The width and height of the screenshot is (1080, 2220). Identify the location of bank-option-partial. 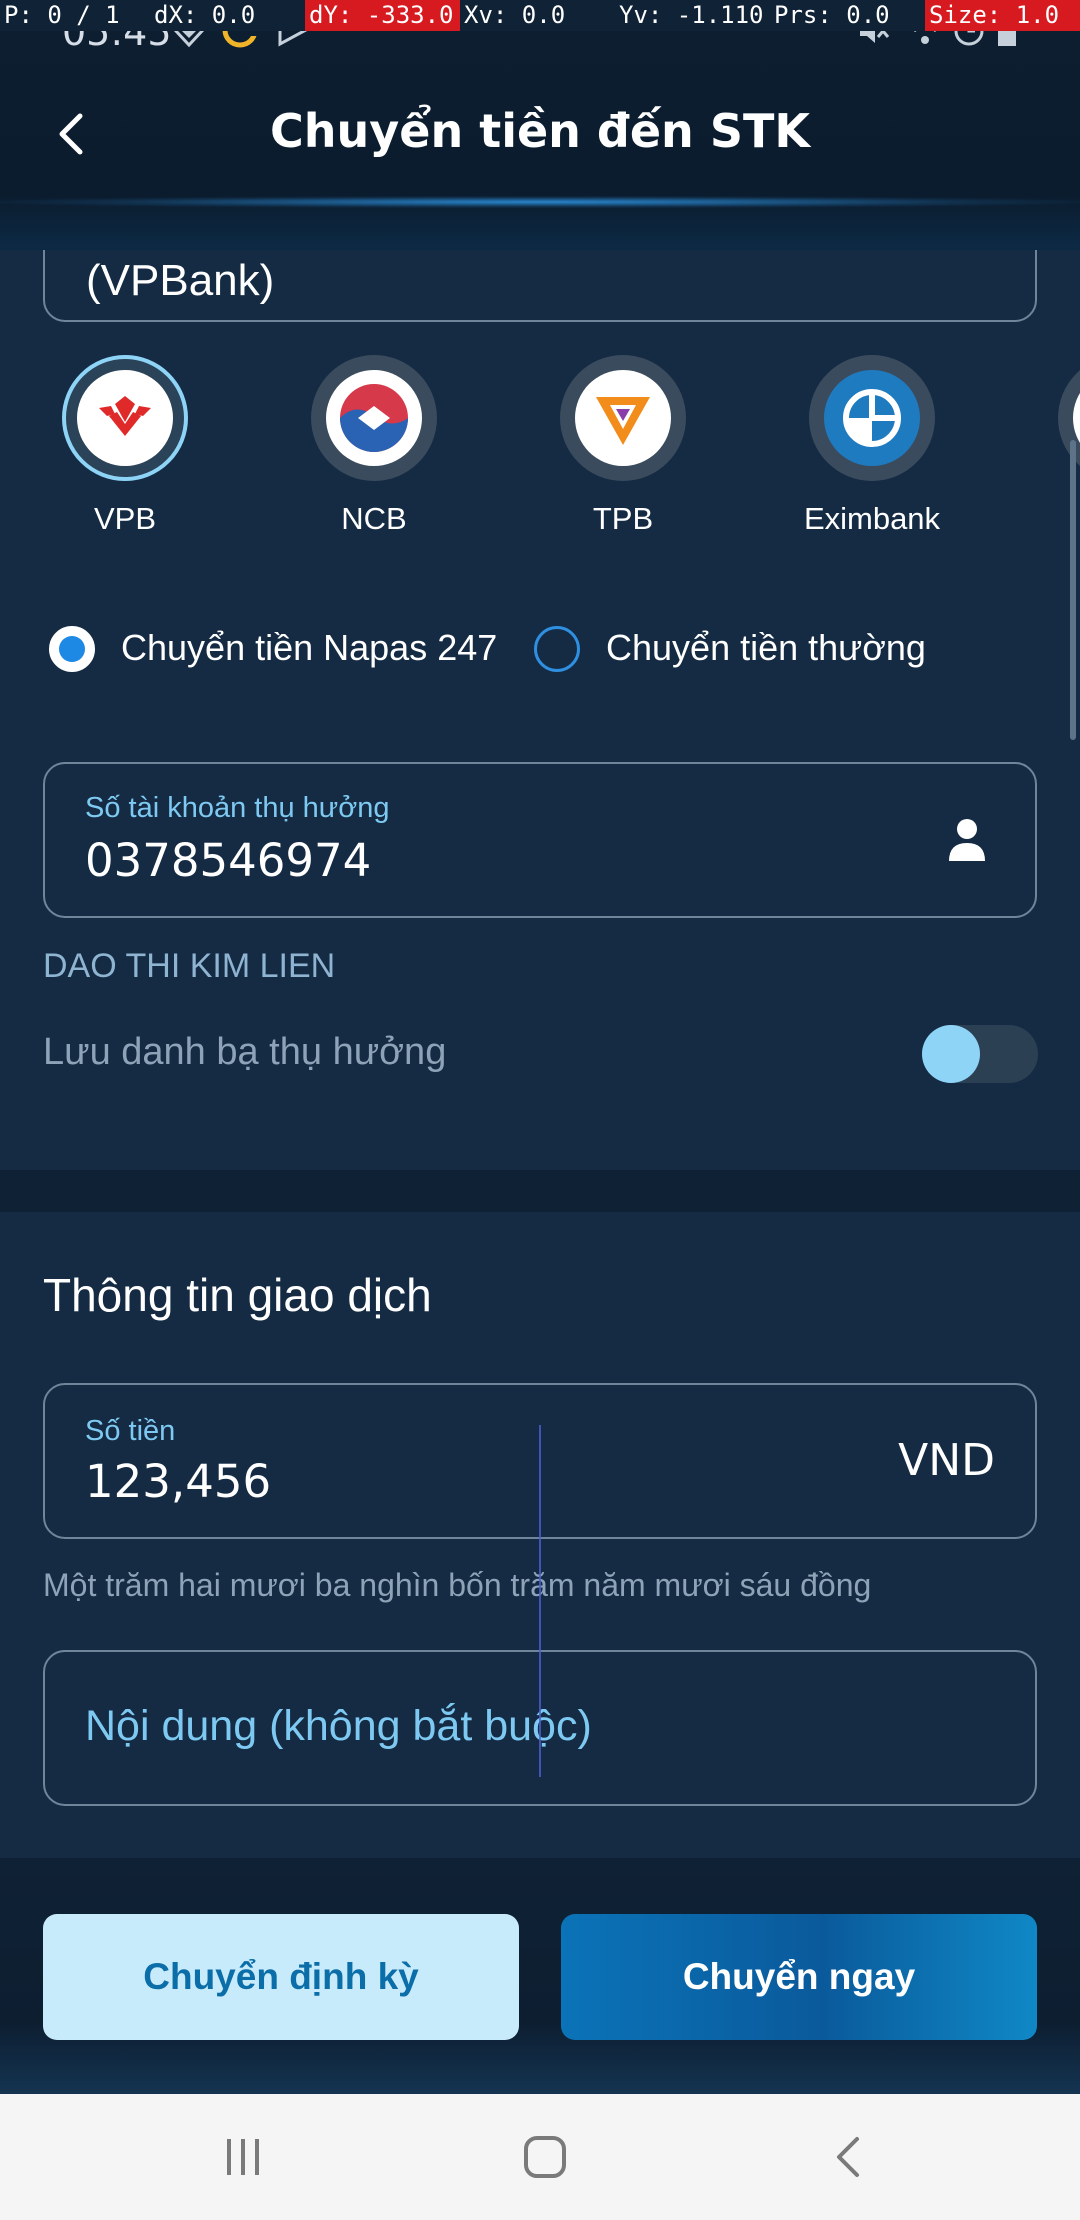
(1069, 418).